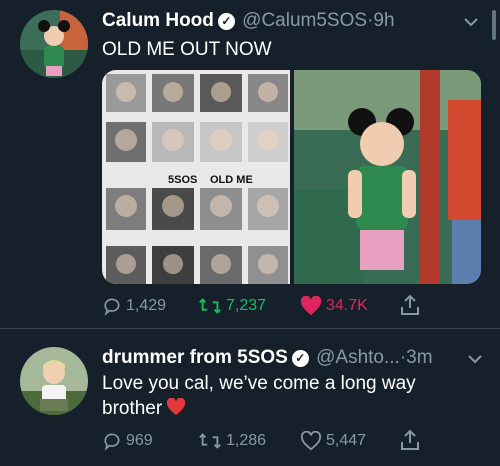 The width and height of the screenshot is (500, 466). Describe the element at coordinates (139, 440) in the screenshot. I see `reply-count: 969` at that location.